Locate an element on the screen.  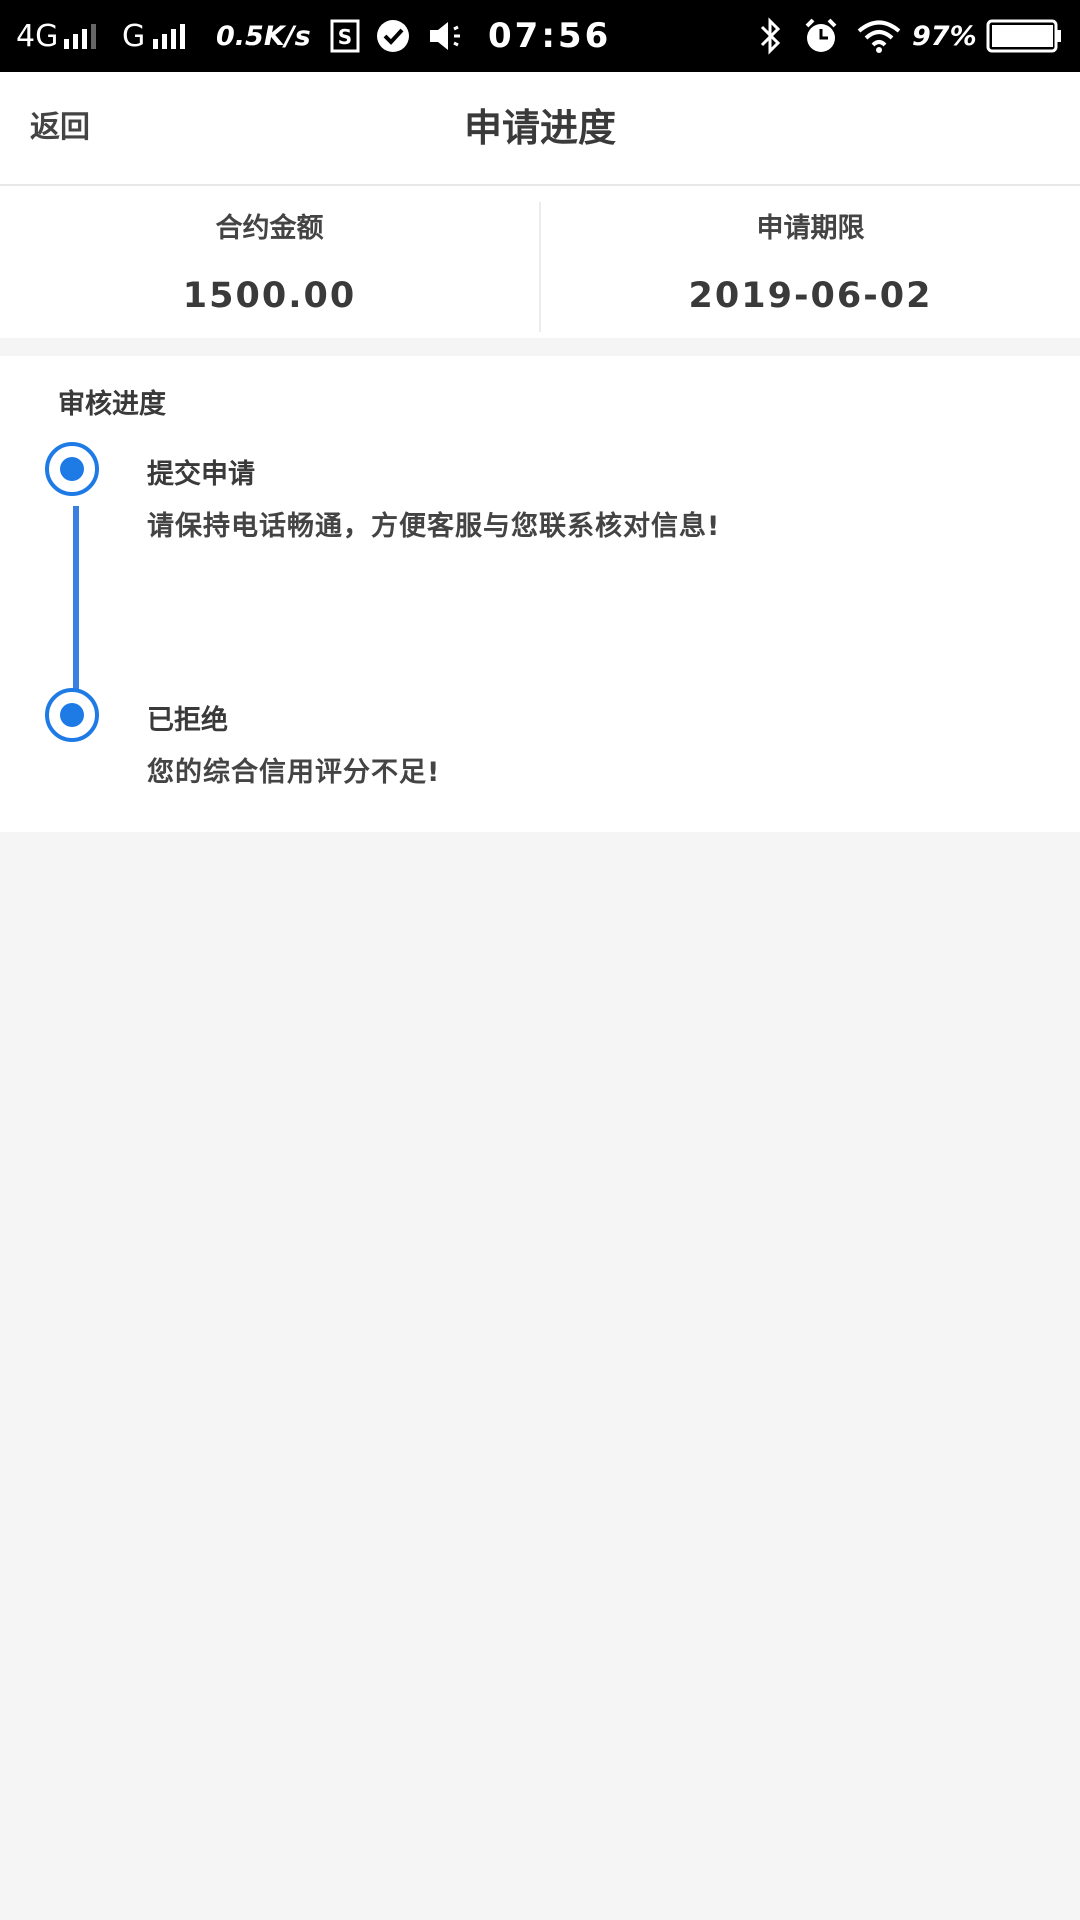
network-type-label: 4G is located at coordinates (37, 36).